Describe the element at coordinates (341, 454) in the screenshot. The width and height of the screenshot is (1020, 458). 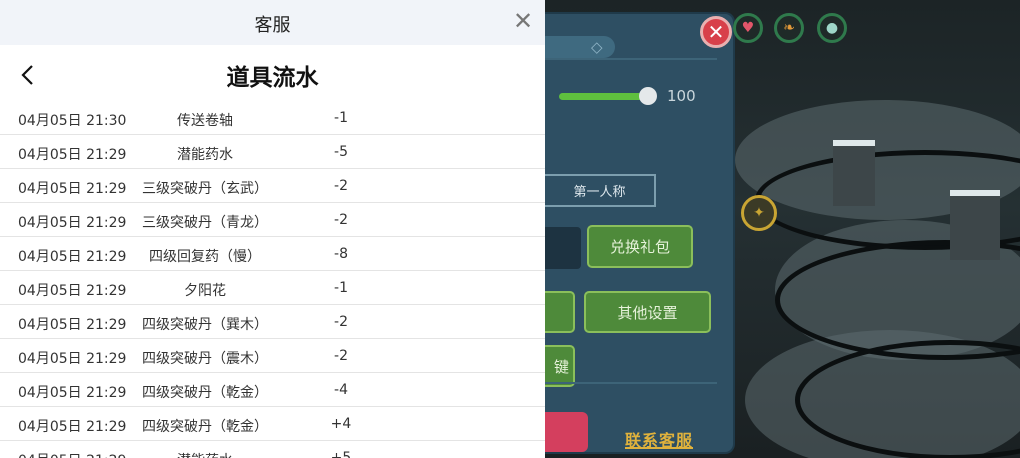
I see `row-quantity: +5` at that location.